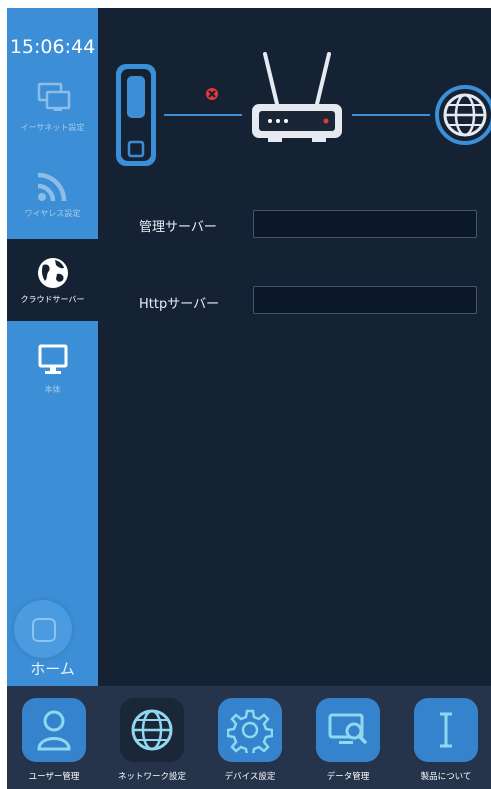  I want to click on monitor-icon, so click(53, 362).